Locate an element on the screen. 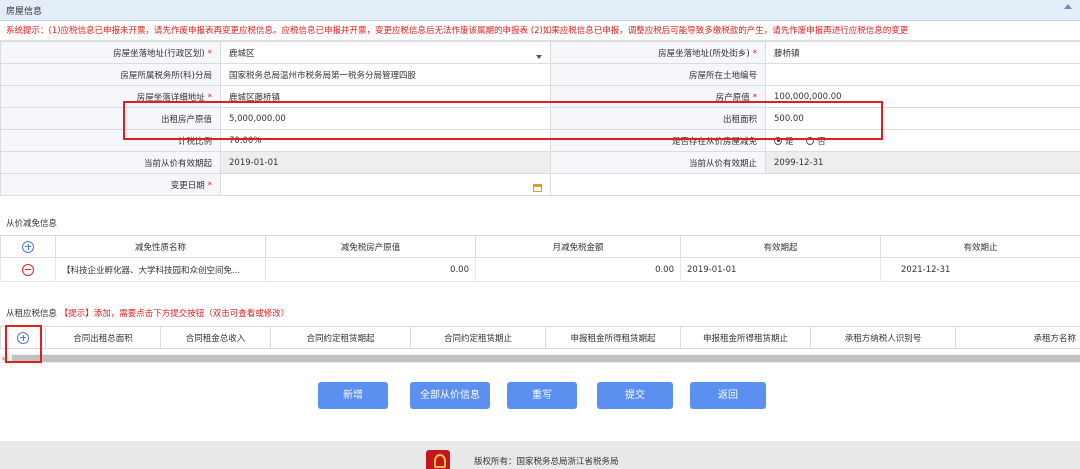 This screenshot has height=469, width=1080. copyright-text: 版权所有：国家税务总局浙江省税务局 is located at coordinates (546, 462).